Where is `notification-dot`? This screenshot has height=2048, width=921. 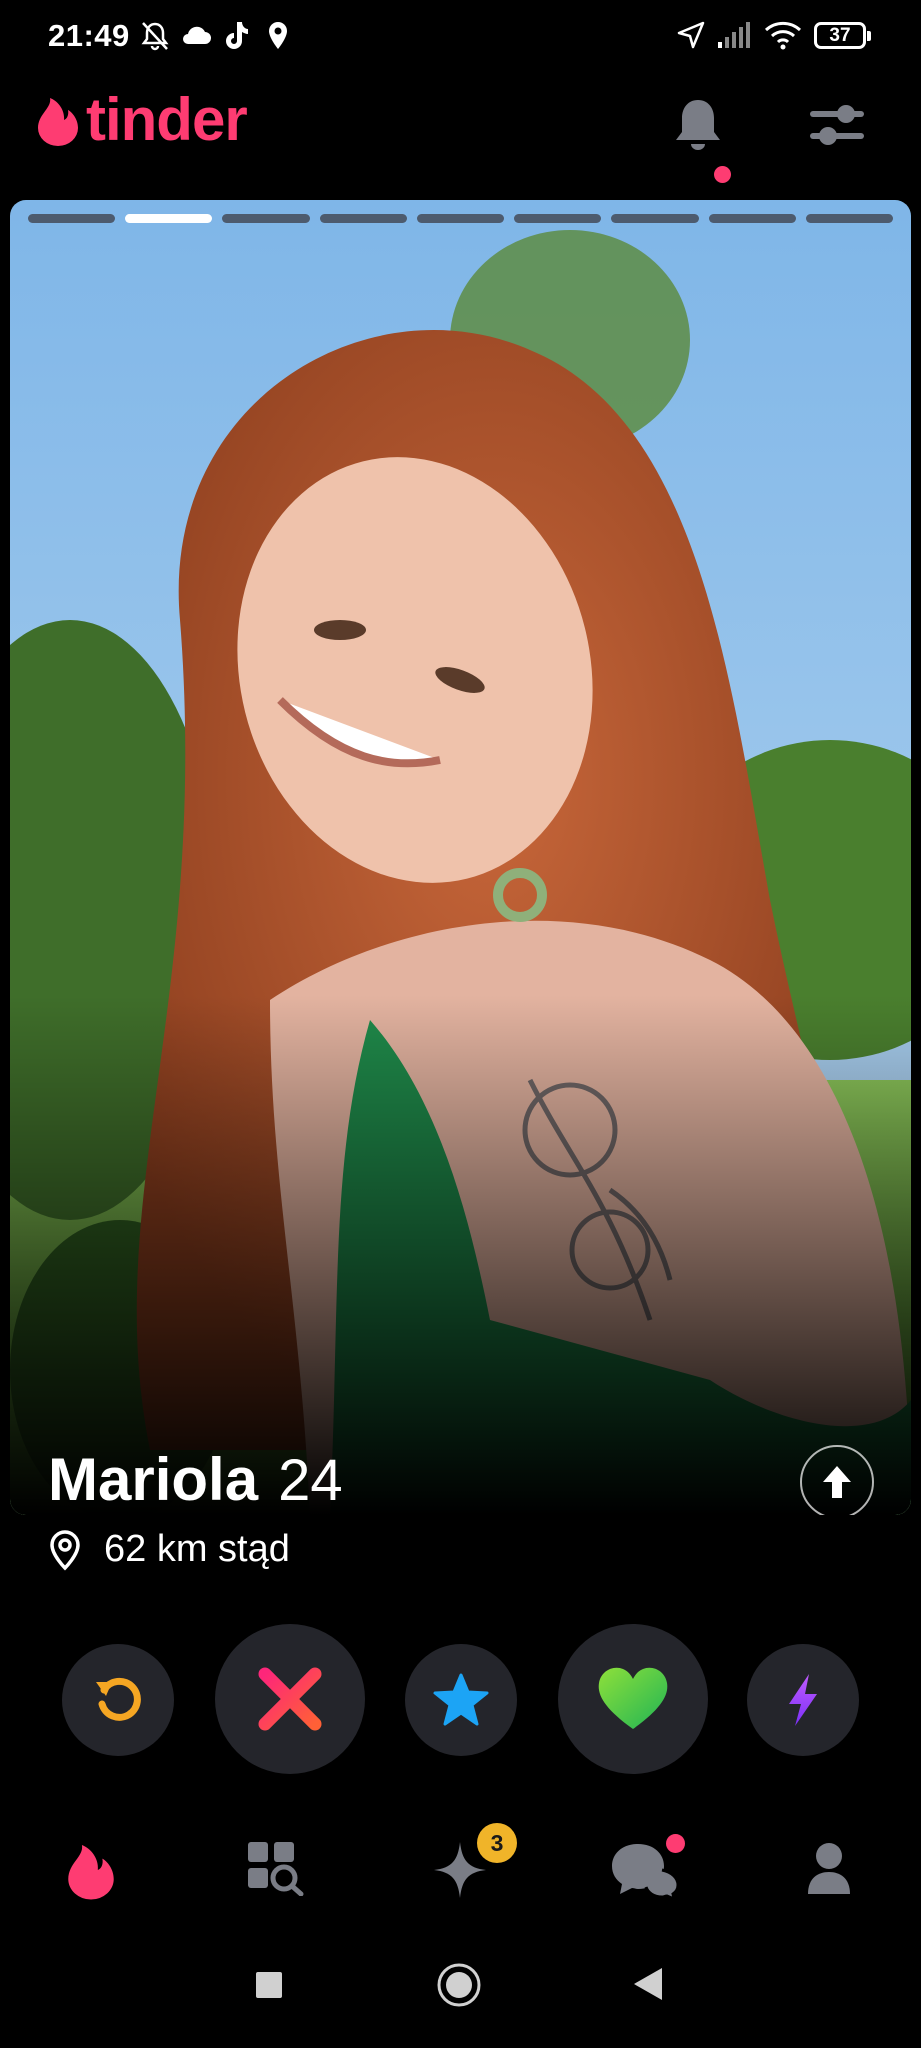 notification-dot is located at coordinates (722, 174).